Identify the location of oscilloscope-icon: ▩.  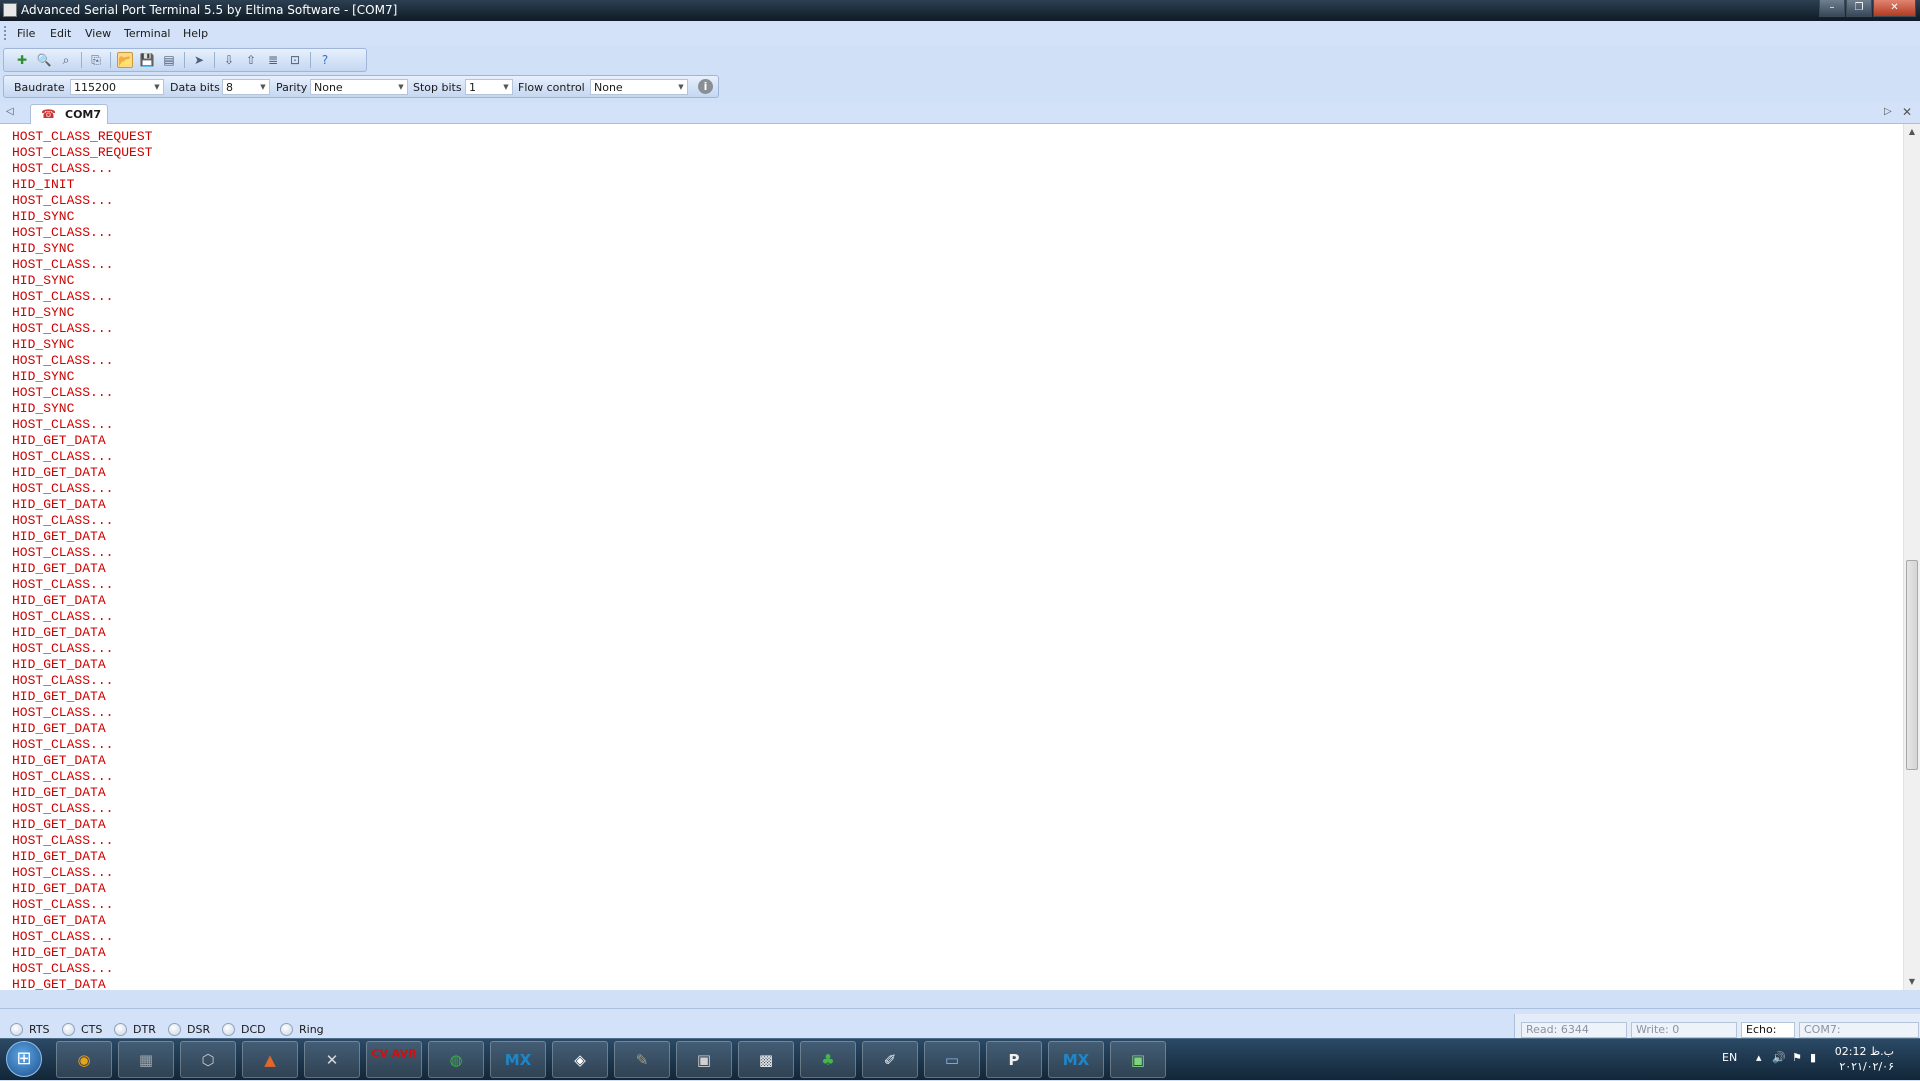
(766, 1059).